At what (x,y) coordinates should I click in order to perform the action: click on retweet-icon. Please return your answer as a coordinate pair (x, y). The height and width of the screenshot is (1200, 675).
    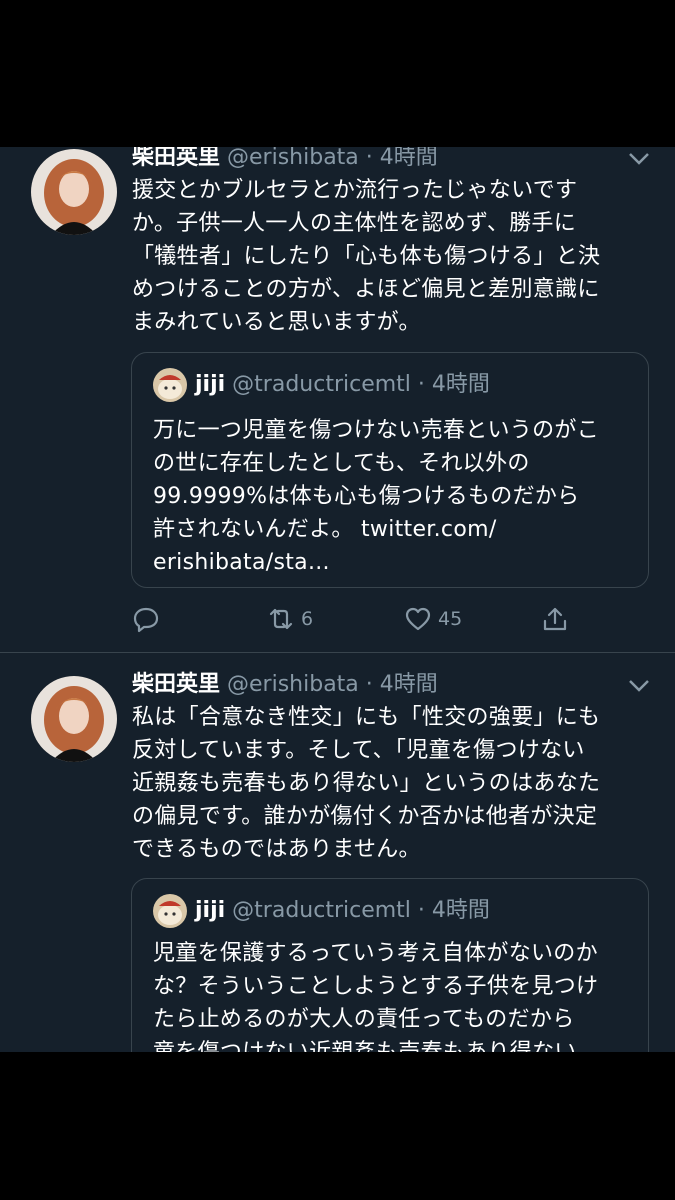
    Looking at the image, I should click on (281, 619).